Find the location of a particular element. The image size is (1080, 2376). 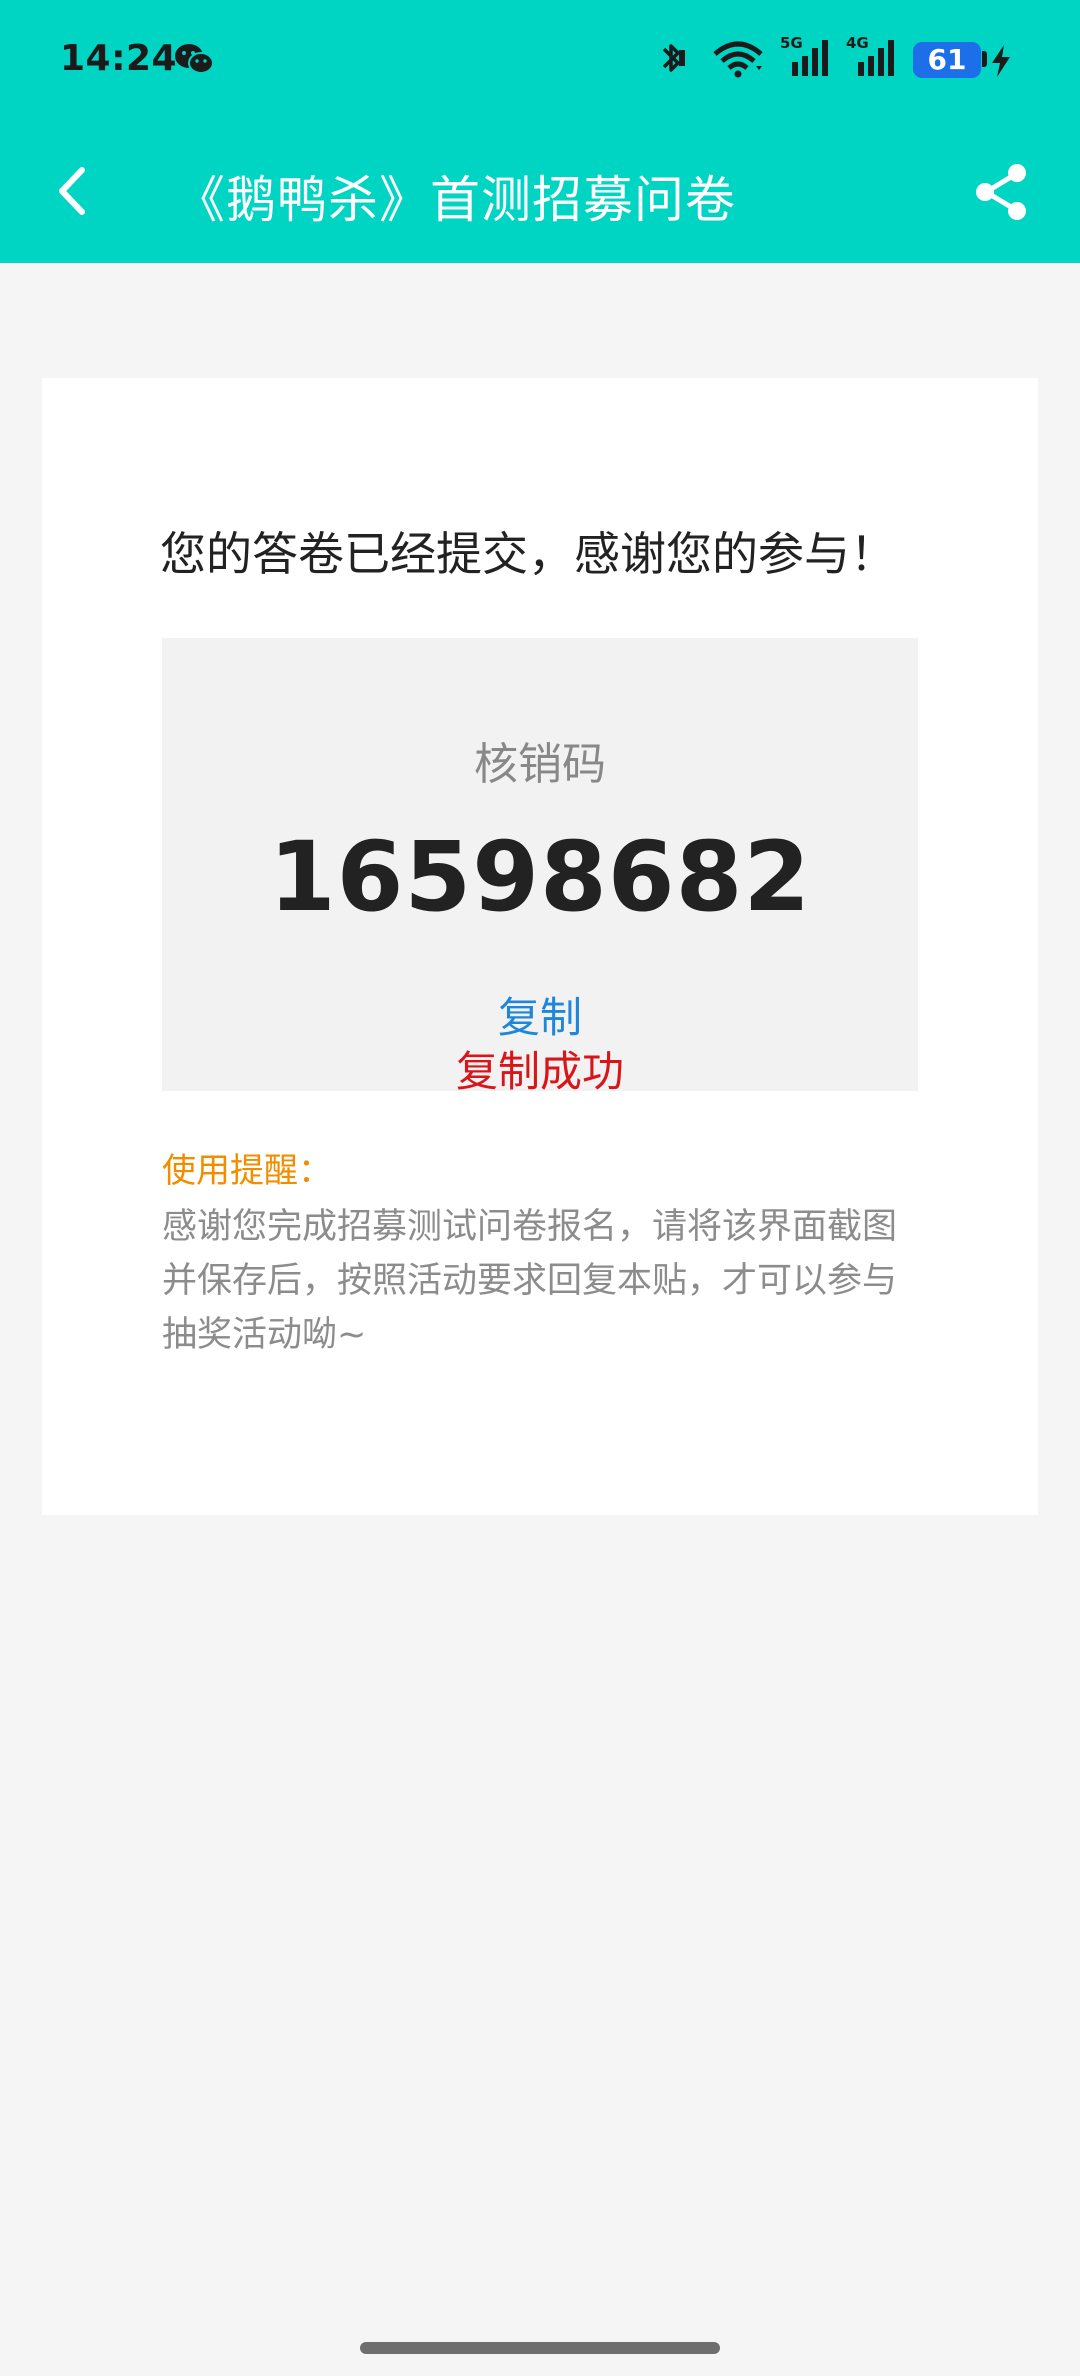

back-button is located at coordinates (75, 191).